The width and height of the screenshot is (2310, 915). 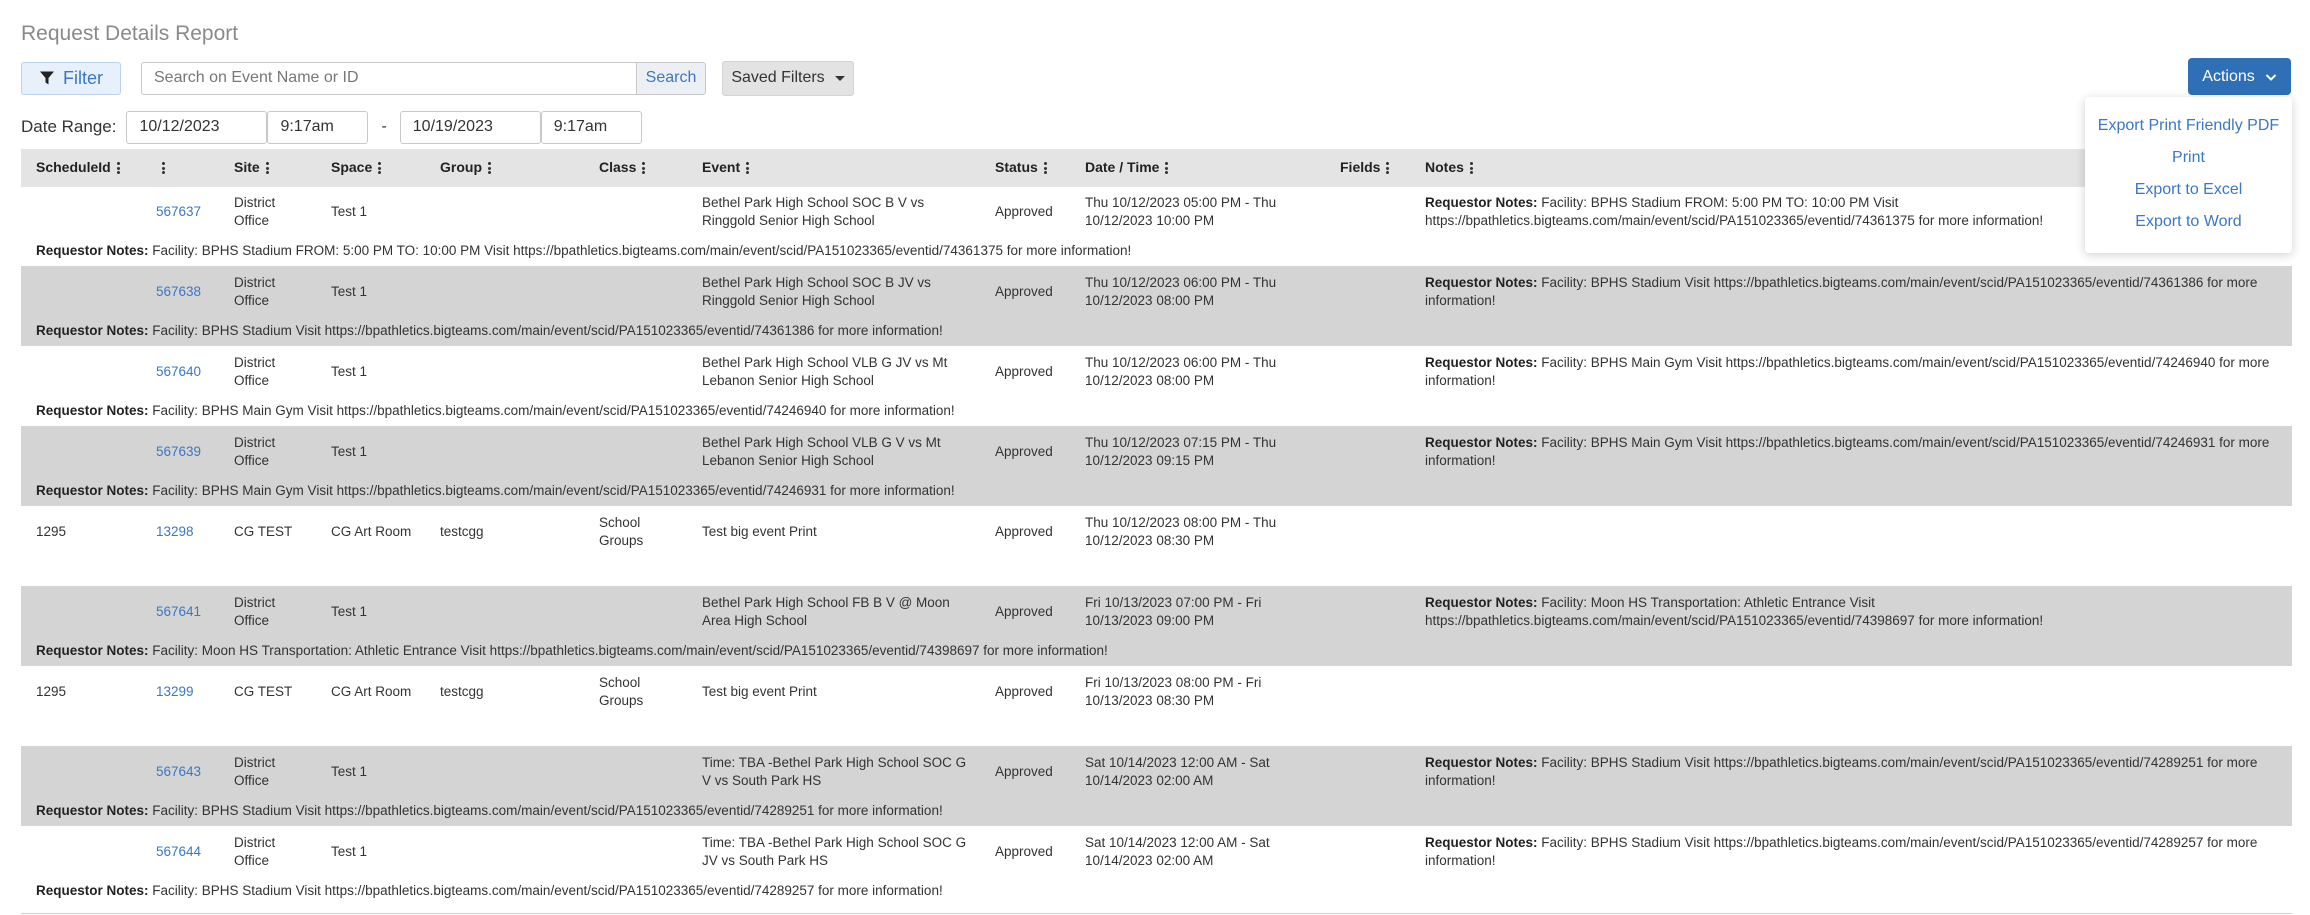 What do you see at coordinates (721, 166) in the screenshot?
I see `column-label: Event` at bounding box center [721, 166].